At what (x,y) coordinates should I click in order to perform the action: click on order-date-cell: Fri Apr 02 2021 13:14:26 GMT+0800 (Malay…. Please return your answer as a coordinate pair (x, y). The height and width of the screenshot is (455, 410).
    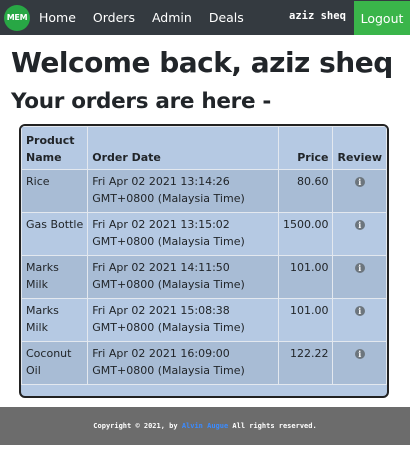
    Looking at the image, I should click on (183, 191).